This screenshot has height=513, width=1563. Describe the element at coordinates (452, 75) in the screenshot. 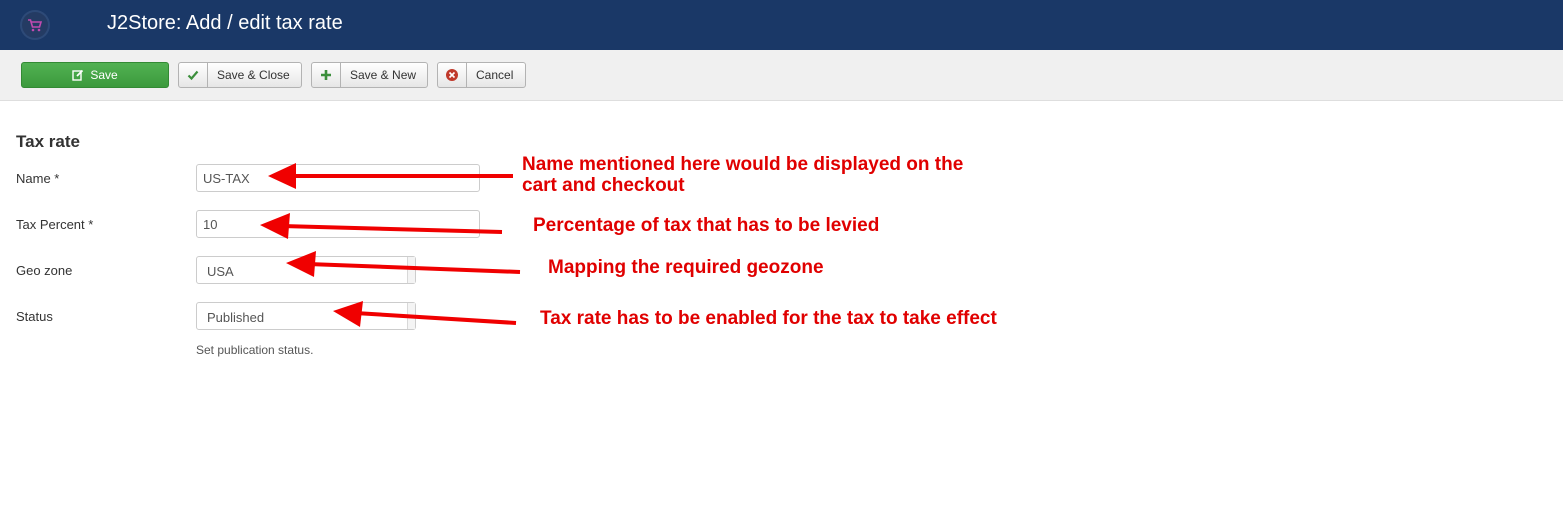

I see `cancel-icon` at that location.